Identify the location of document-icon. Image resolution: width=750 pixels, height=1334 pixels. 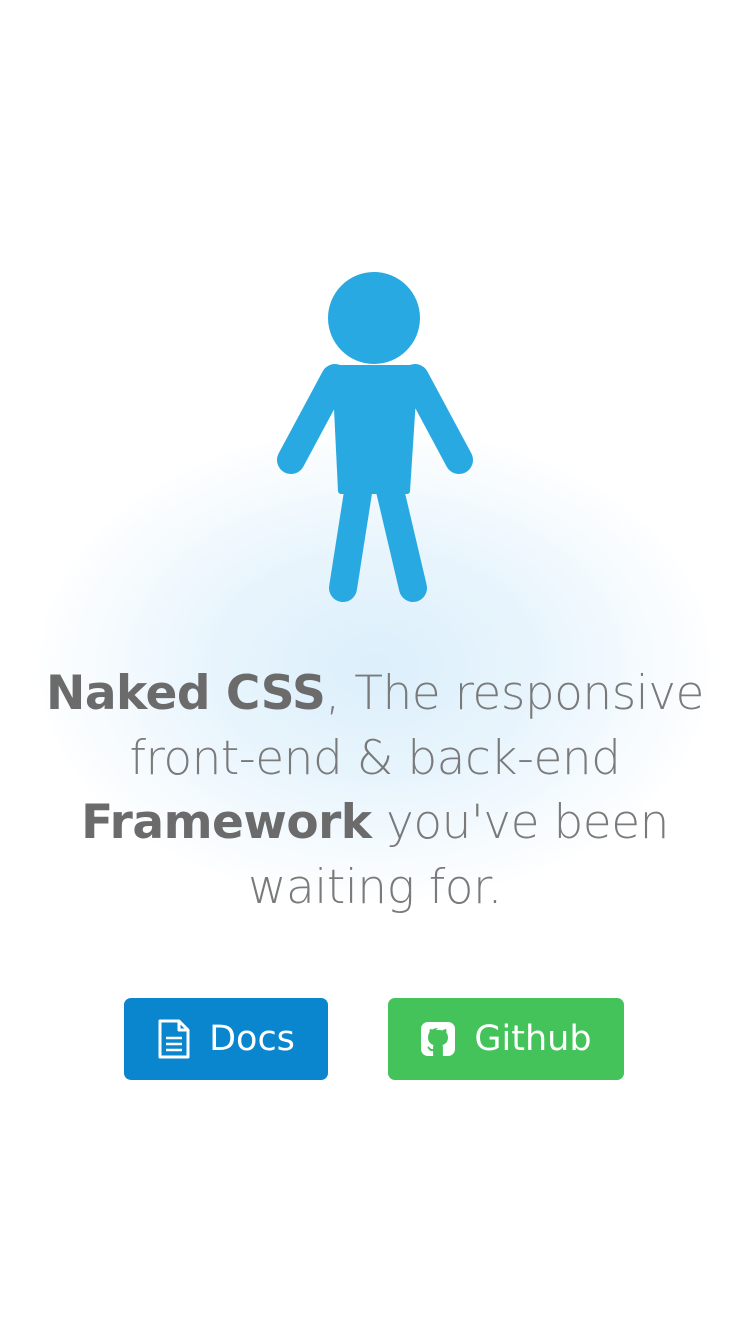
(174, 1039).